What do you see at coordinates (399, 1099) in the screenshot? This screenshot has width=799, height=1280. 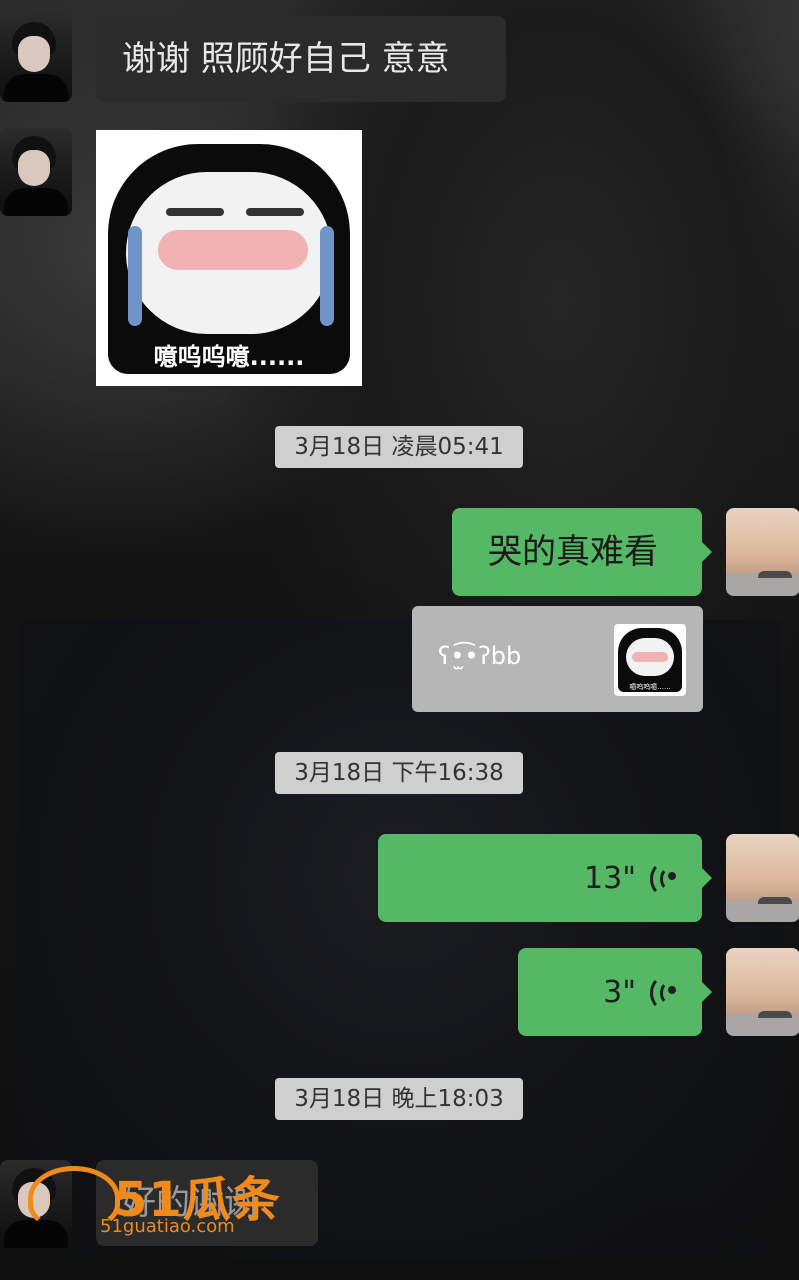 I see `timestamp: 3月18日 晚上18:03` at bounding box center [399, 1099].